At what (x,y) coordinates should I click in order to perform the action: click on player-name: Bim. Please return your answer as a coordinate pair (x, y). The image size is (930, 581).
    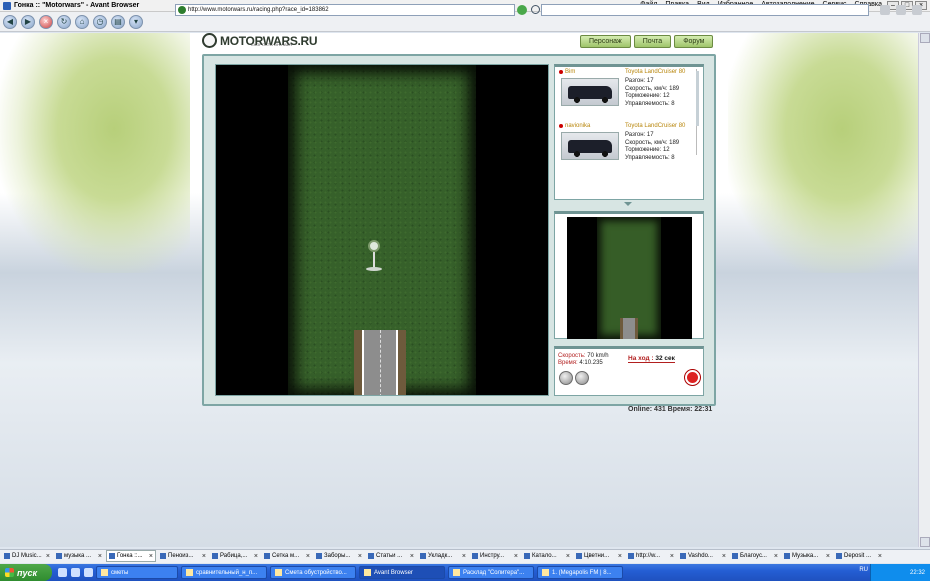
    Looking at the image, I should click on (567, 72).